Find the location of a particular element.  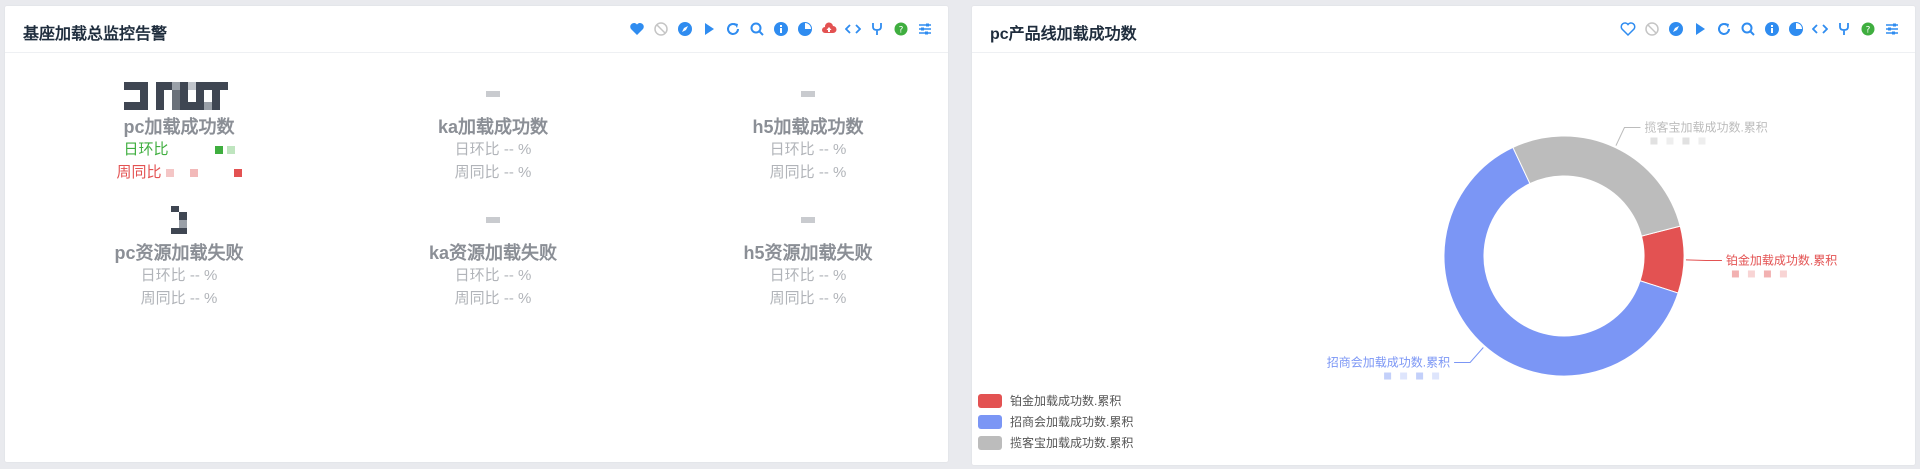

chart-legend: 铂金加载成功数.累积 招商会加载成功数.累积 揽客宝加载成功数.累积 is located at coordinates (1055, 421).